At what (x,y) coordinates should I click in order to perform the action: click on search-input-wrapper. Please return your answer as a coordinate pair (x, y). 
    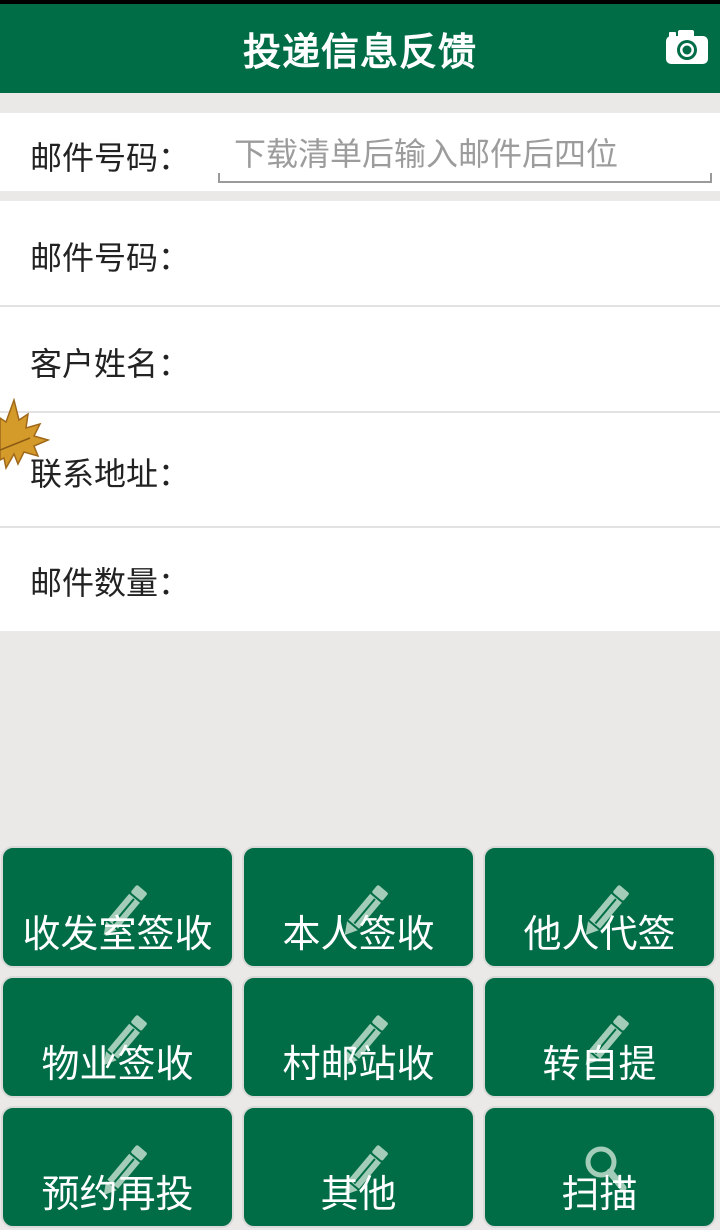
    Looking at the image, I should click on (465, 155).